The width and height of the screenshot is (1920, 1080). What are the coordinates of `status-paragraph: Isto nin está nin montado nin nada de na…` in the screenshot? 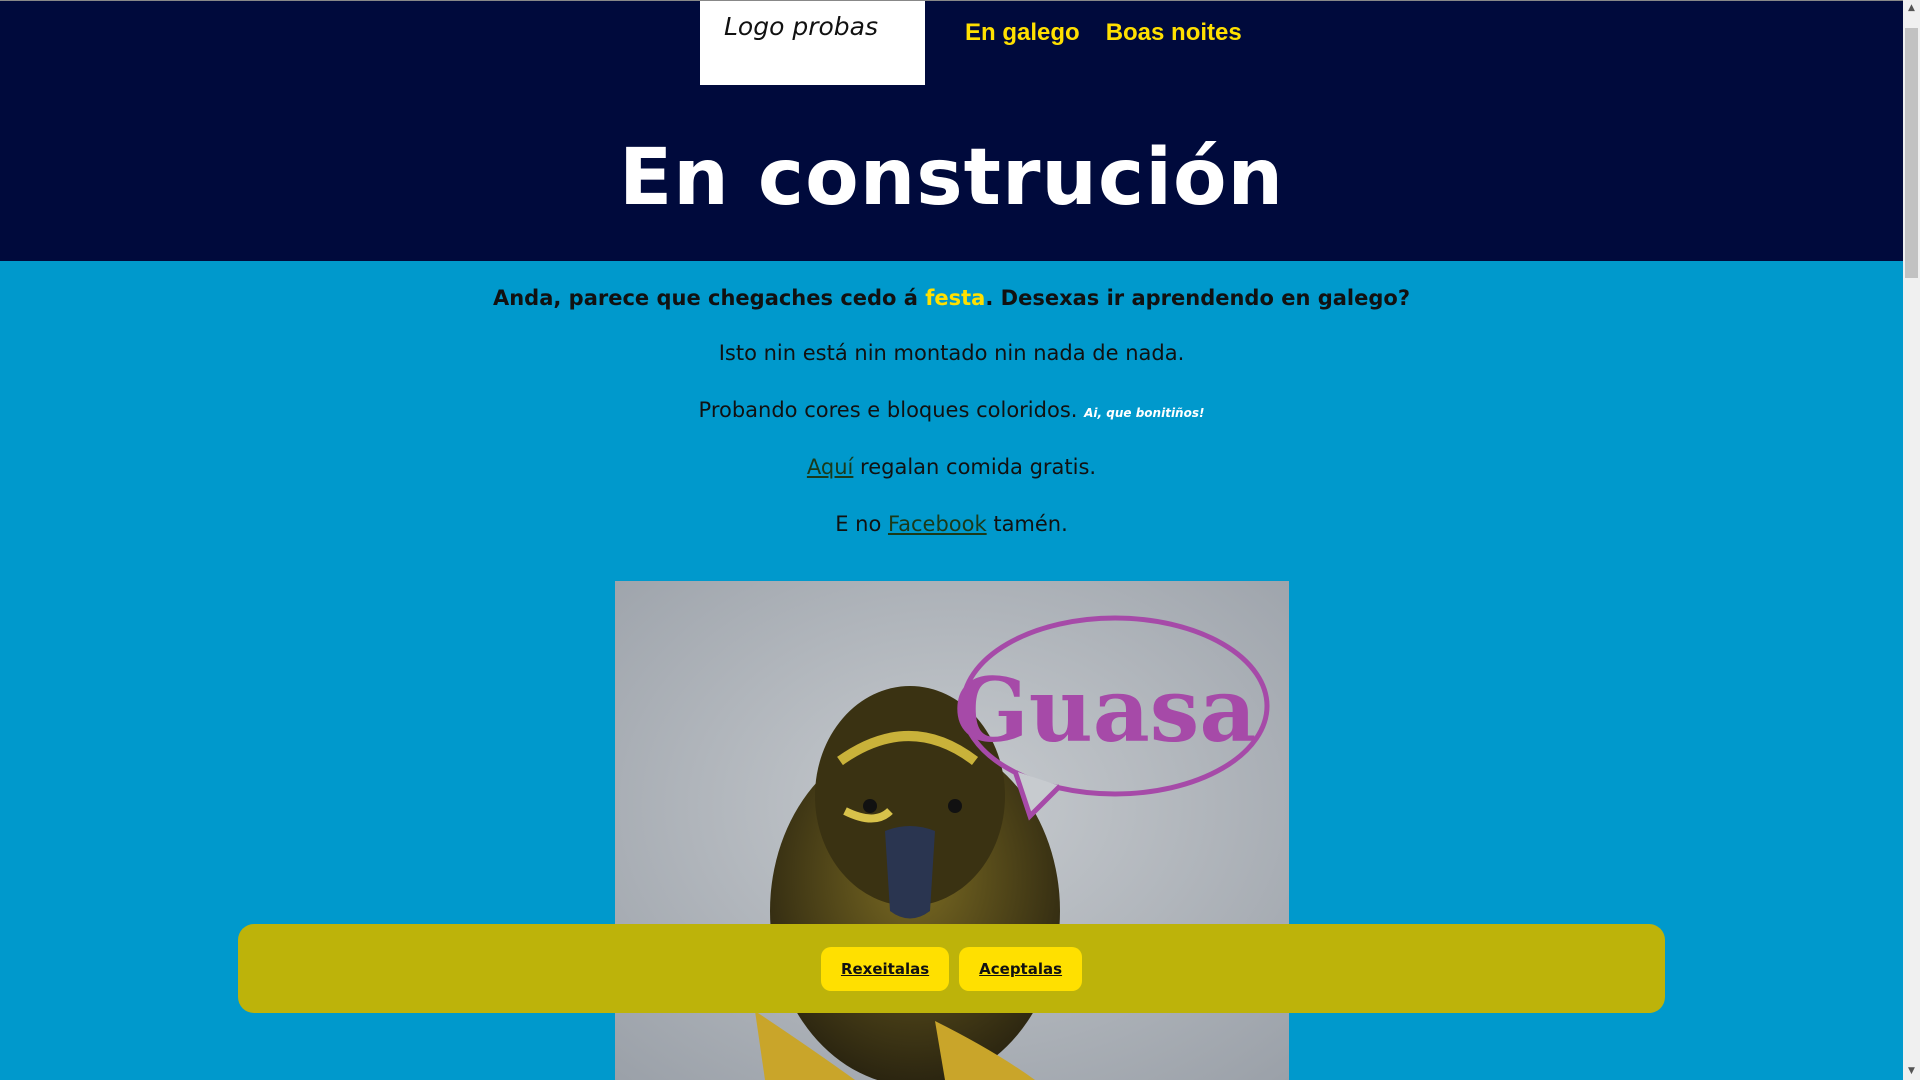 It's located at (951, 353).